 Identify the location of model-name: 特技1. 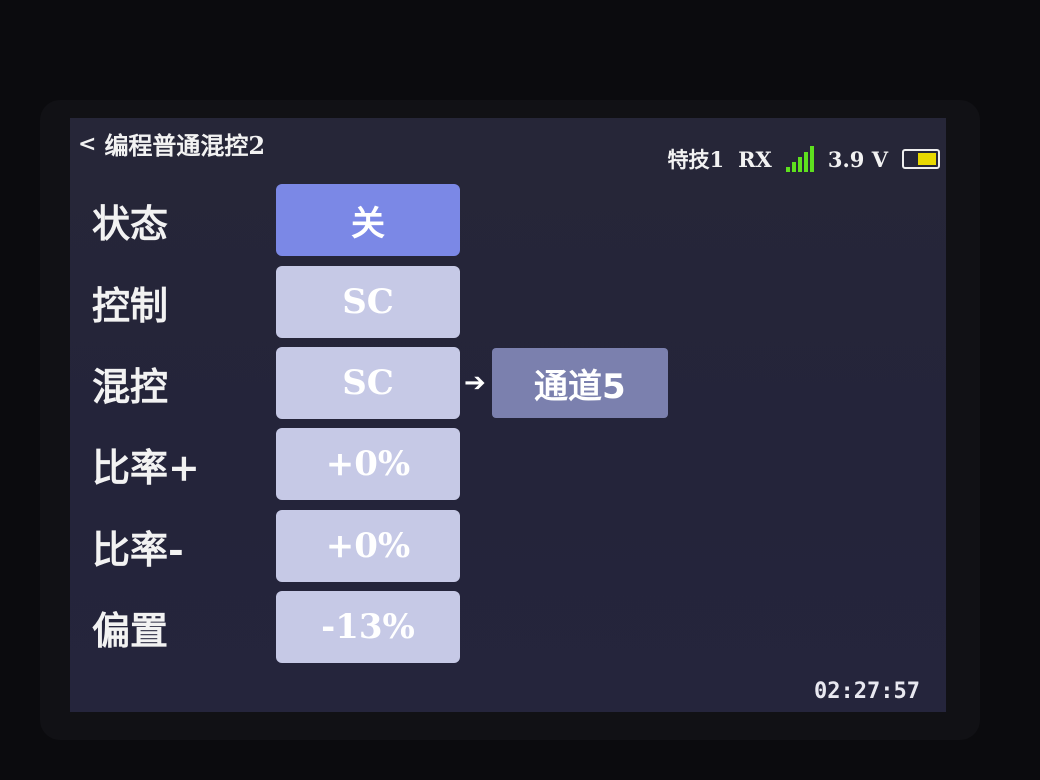
(696, 159).